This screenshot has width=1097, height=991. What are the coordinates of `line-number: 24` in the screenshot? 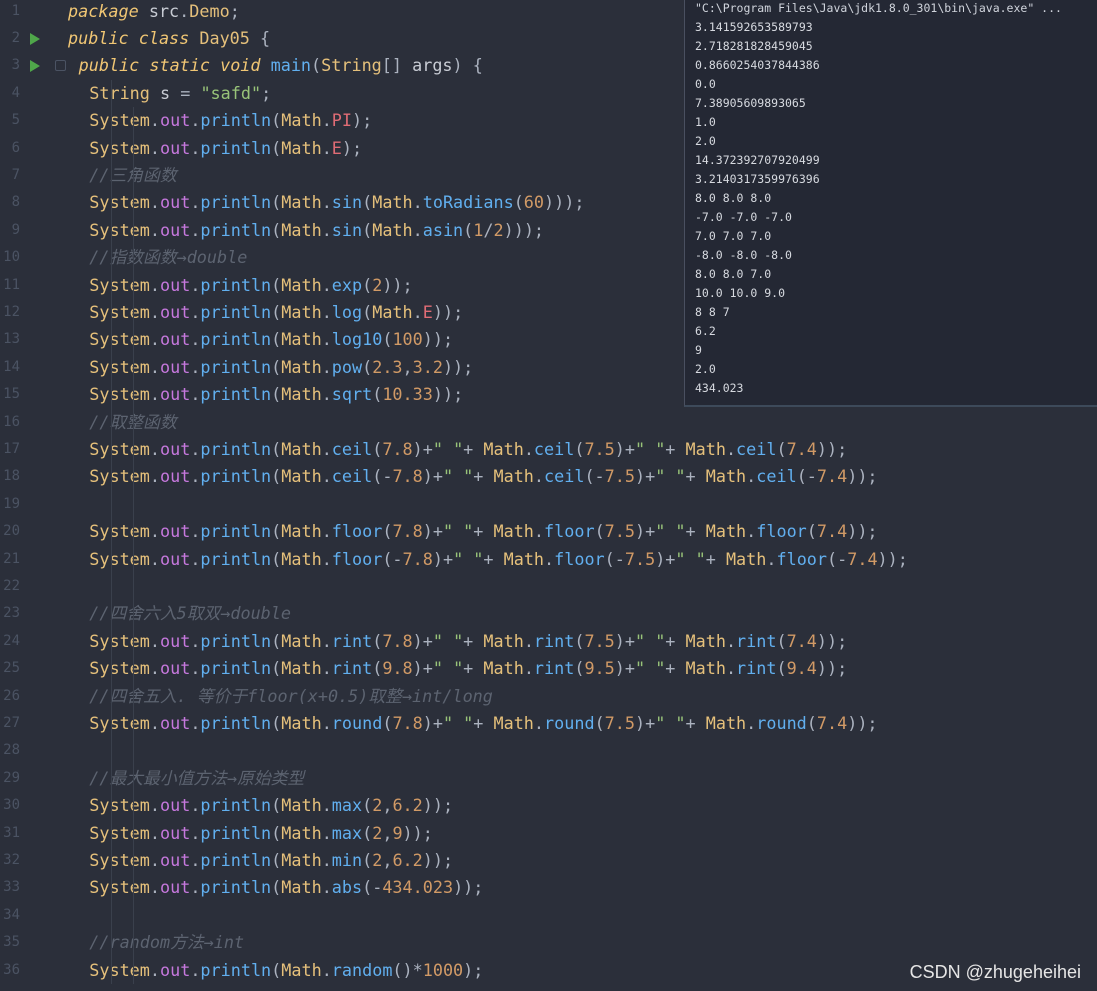 It's located at (11, 640).